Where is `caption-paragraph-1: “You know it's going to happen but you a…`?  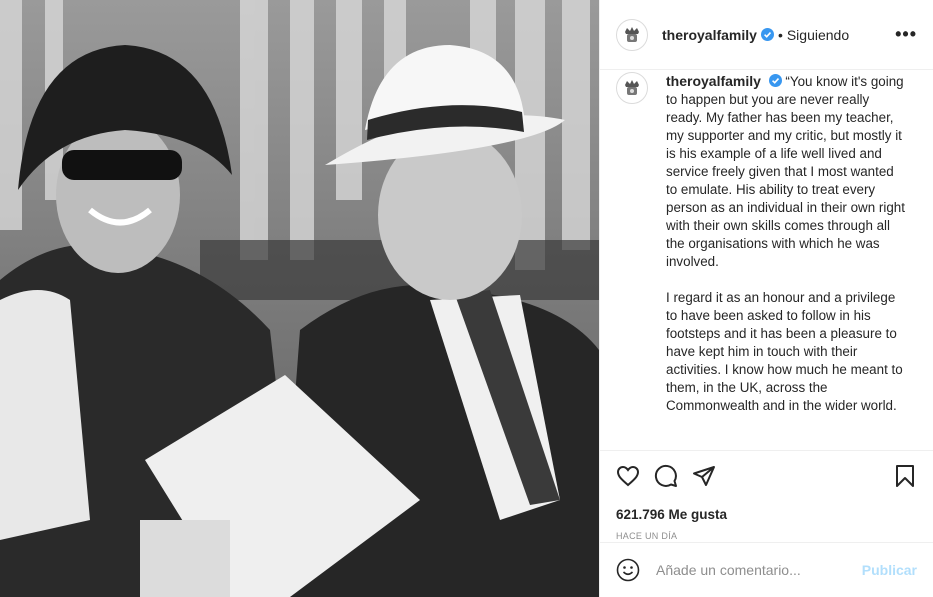
caption-paragraph-1: “You know it's going to happen but you a… is located at coordinates (785, 171).